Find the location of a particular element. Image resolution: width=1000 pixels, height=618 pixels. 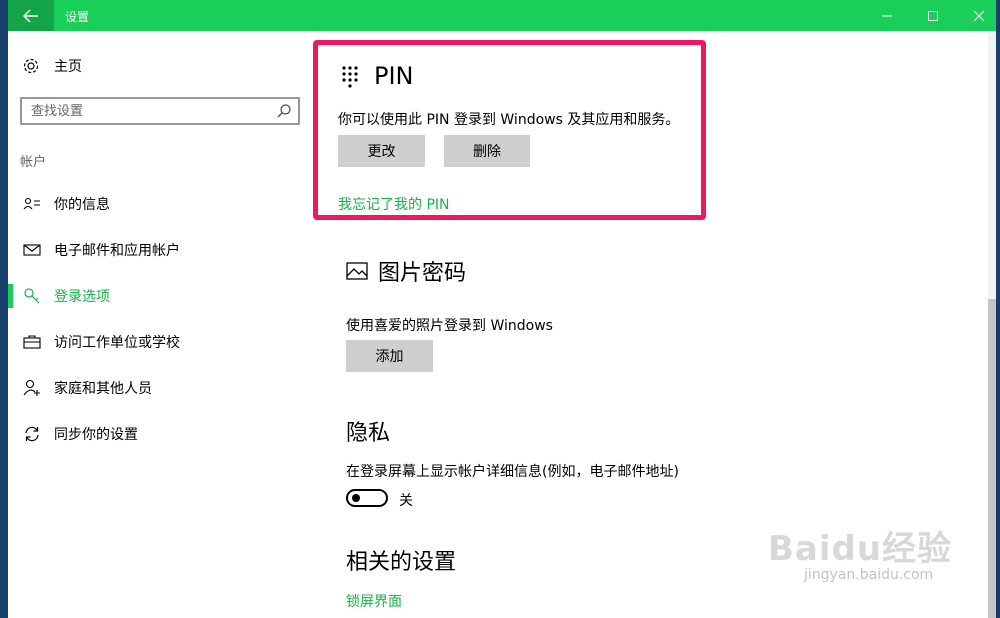

sidebar-item-work-school: 访问工作单位或学校 is located at coordinates (160, 342).